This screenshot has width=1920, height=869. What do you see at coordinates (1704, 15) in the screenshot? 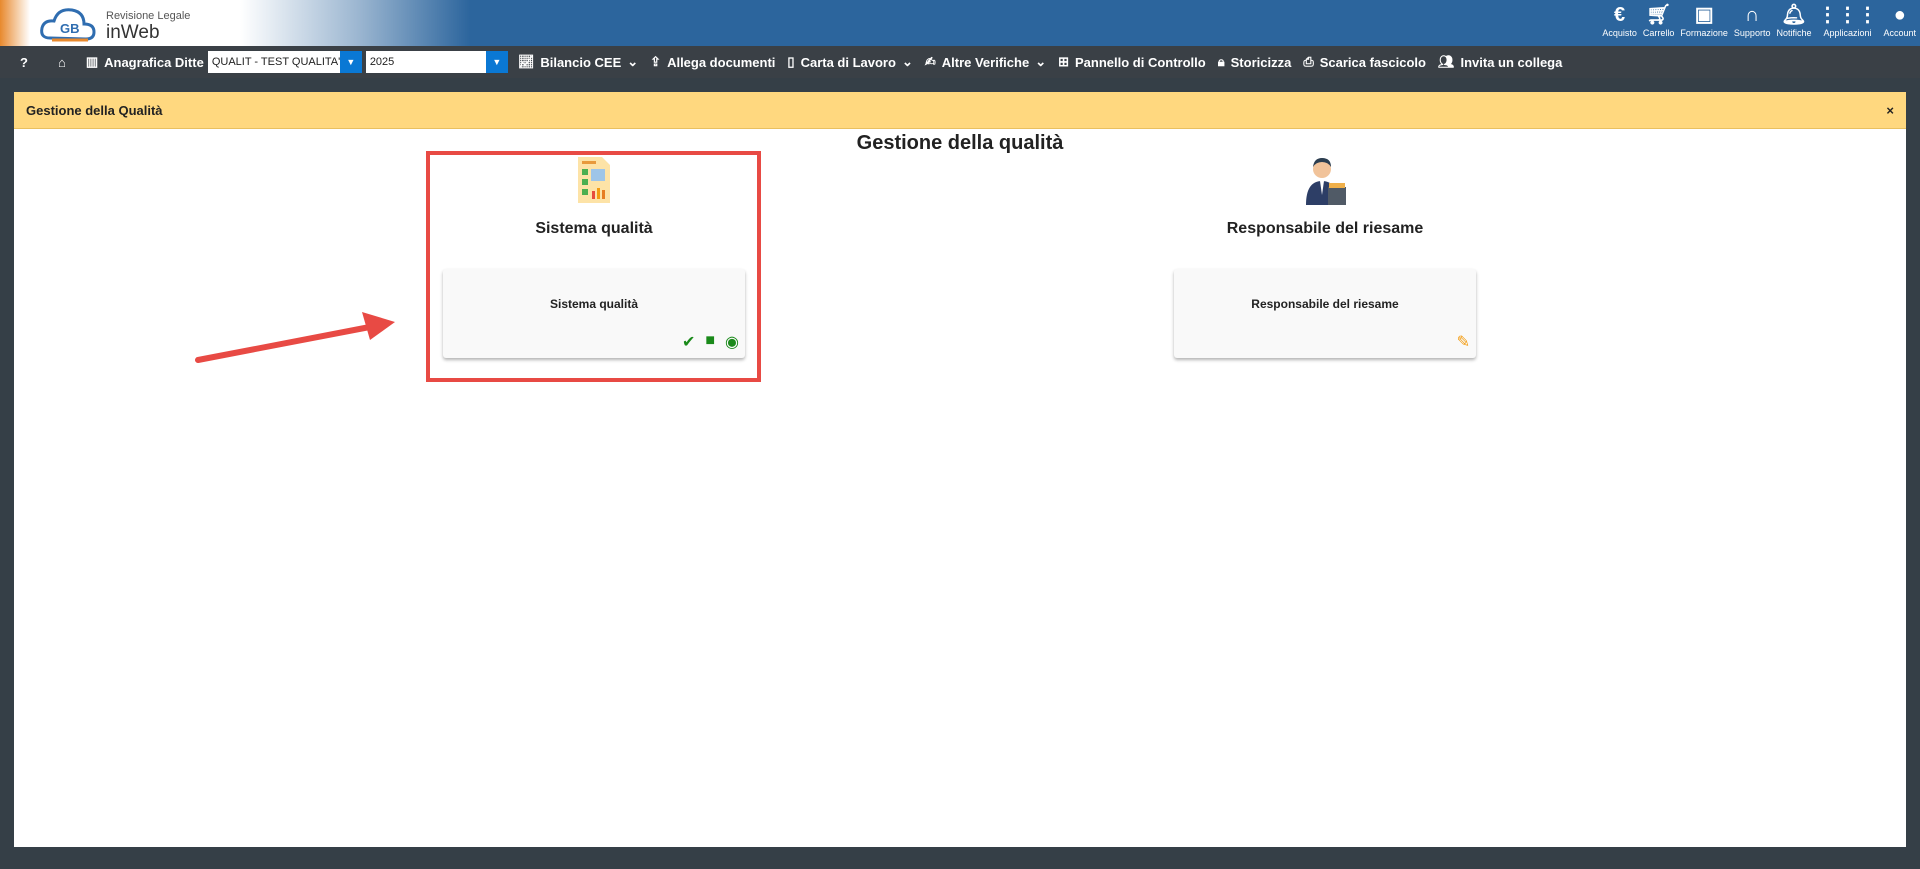
I see `training-icon: ▣` at bounding box center [1704, 15].